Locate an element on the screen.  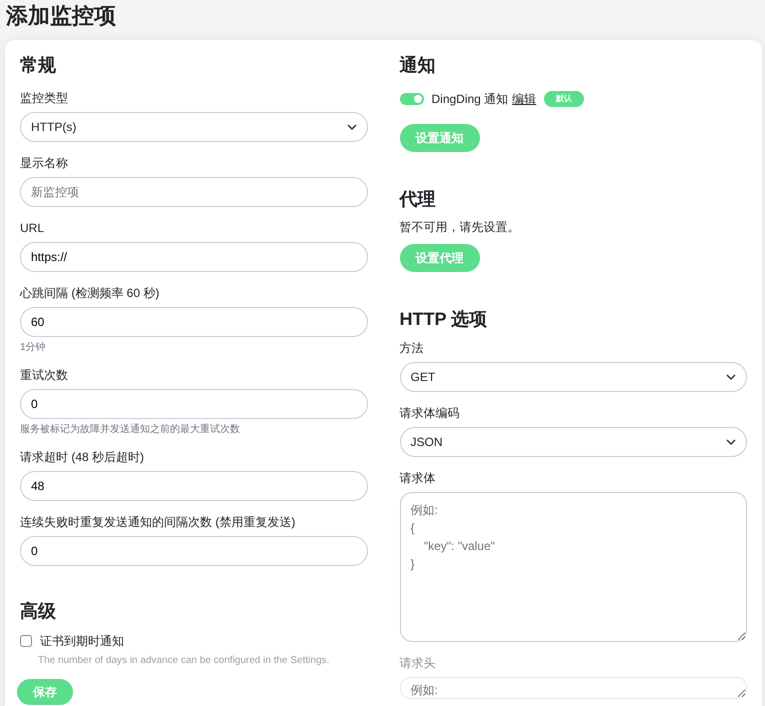
field-label: 请求超时 (48 秒后超时) is located at coordinates (83, 457).